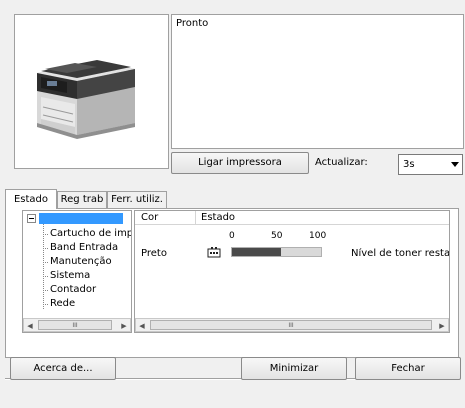 The image size is (465, 408). I want to click on column-header-estado: Estado, so click(218, 218).